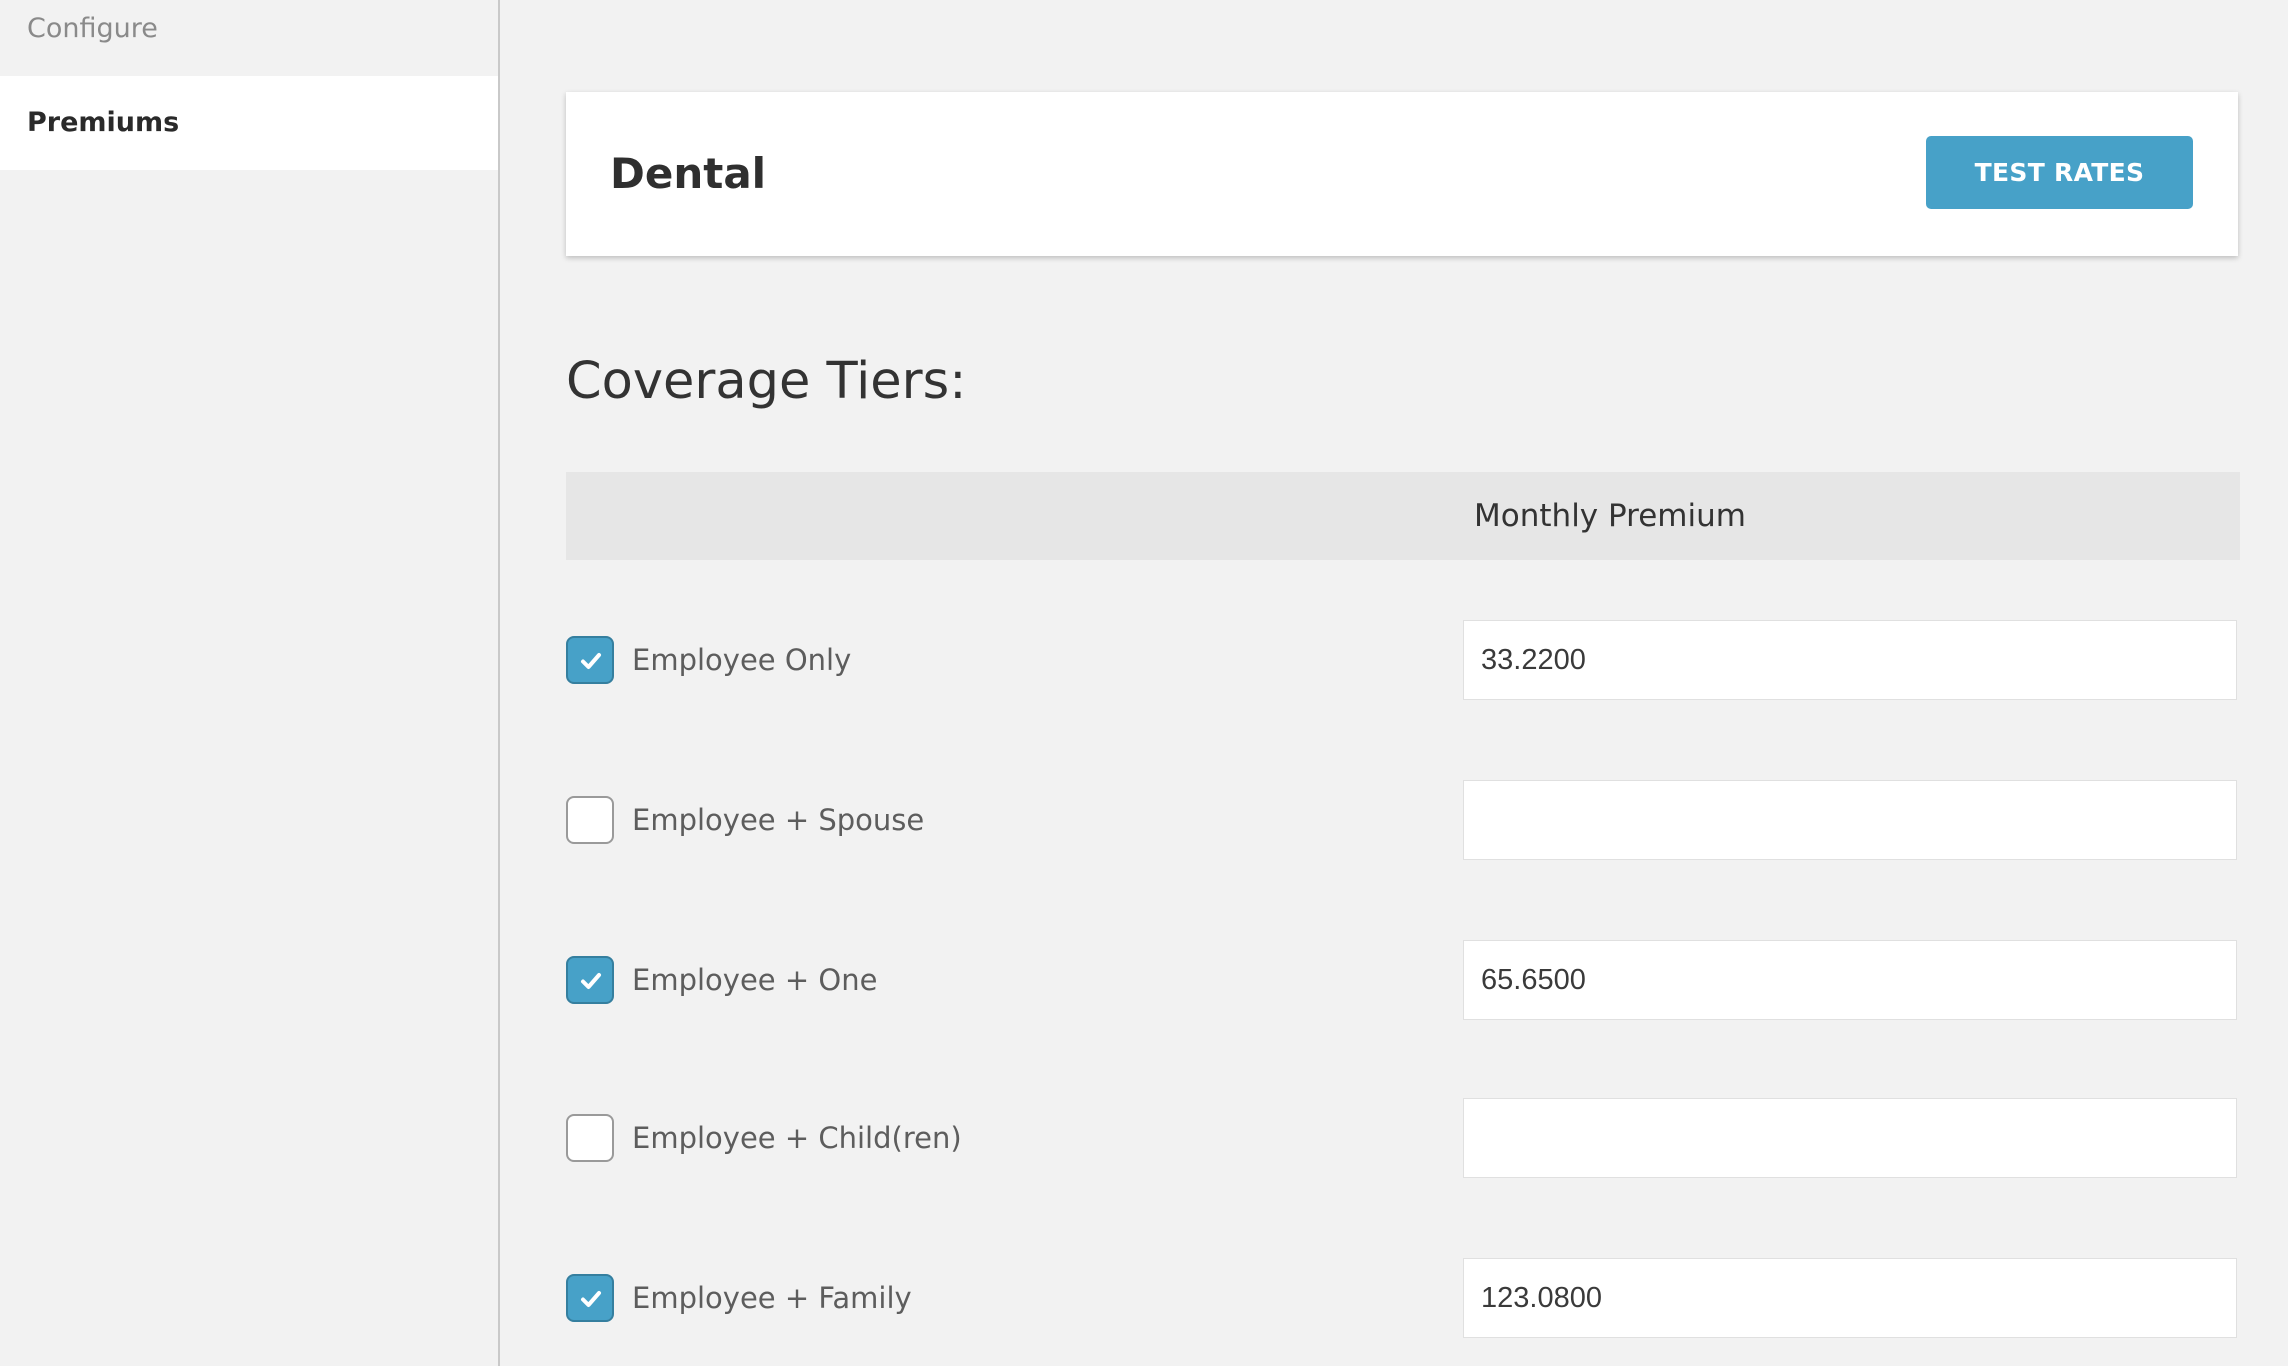 This screenshot has width=2288, height=1366. I want to click on employee-children-label: Employee + Child(ren), so click(797, 1138).